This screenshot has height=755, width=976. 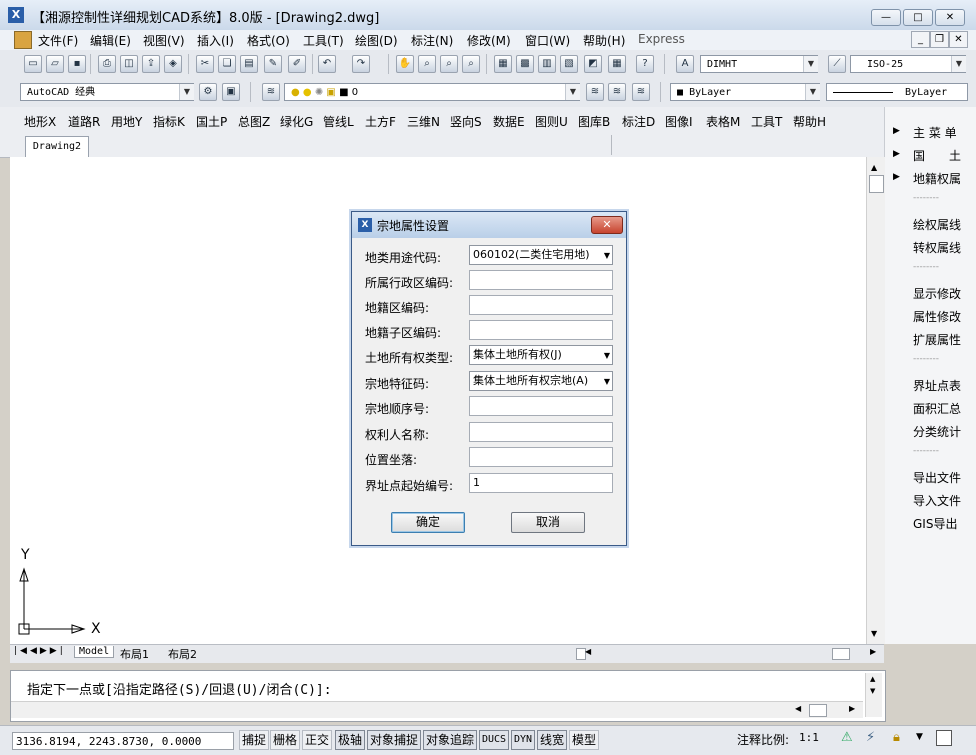 What do you see at coordinates (950, 17) in the screenshot?
I see `close-window-button: ✕` at bounding box center [950, 17].